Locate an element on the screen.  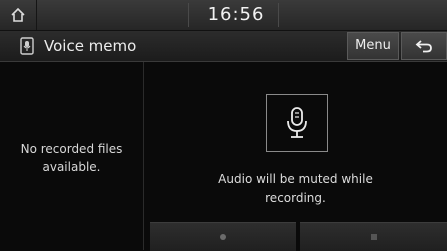
back-arrow-icon is located at coordinates (423, 46).